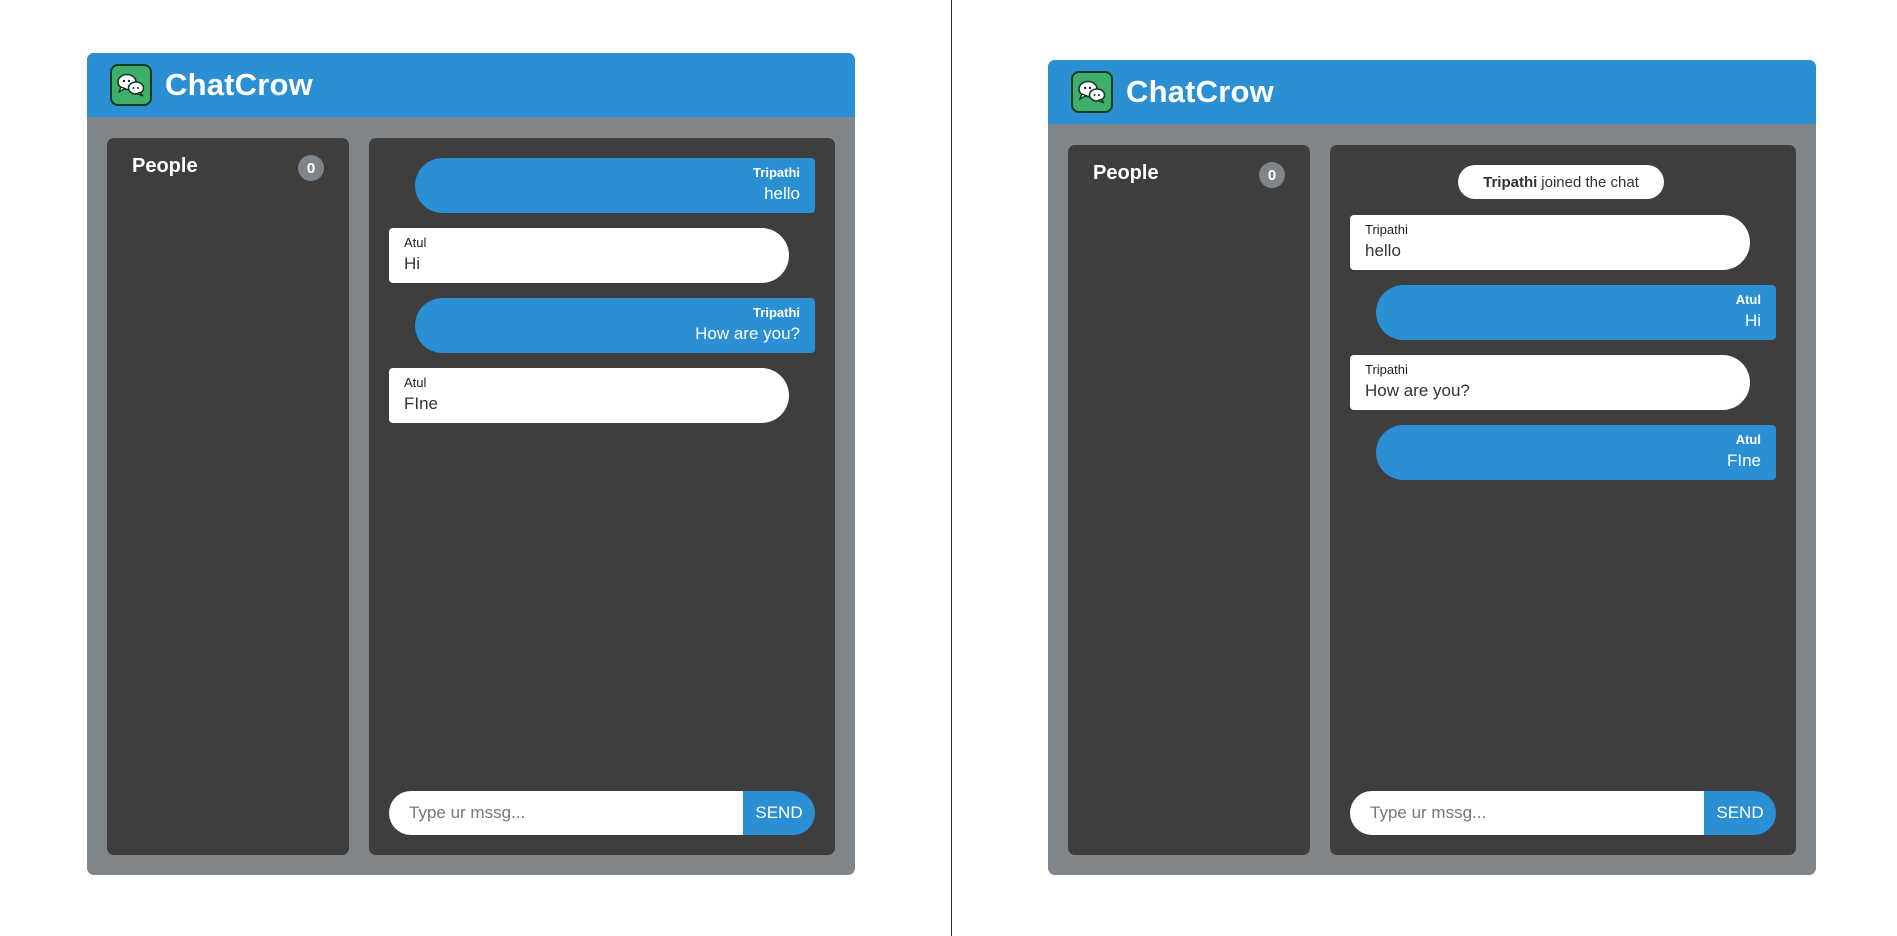 The height and width of the screenshot is (936, 1897). Describe the element at coordinates (1590, 182) in the screenshot. I see `join-notification-text: joined the chat` at that location.